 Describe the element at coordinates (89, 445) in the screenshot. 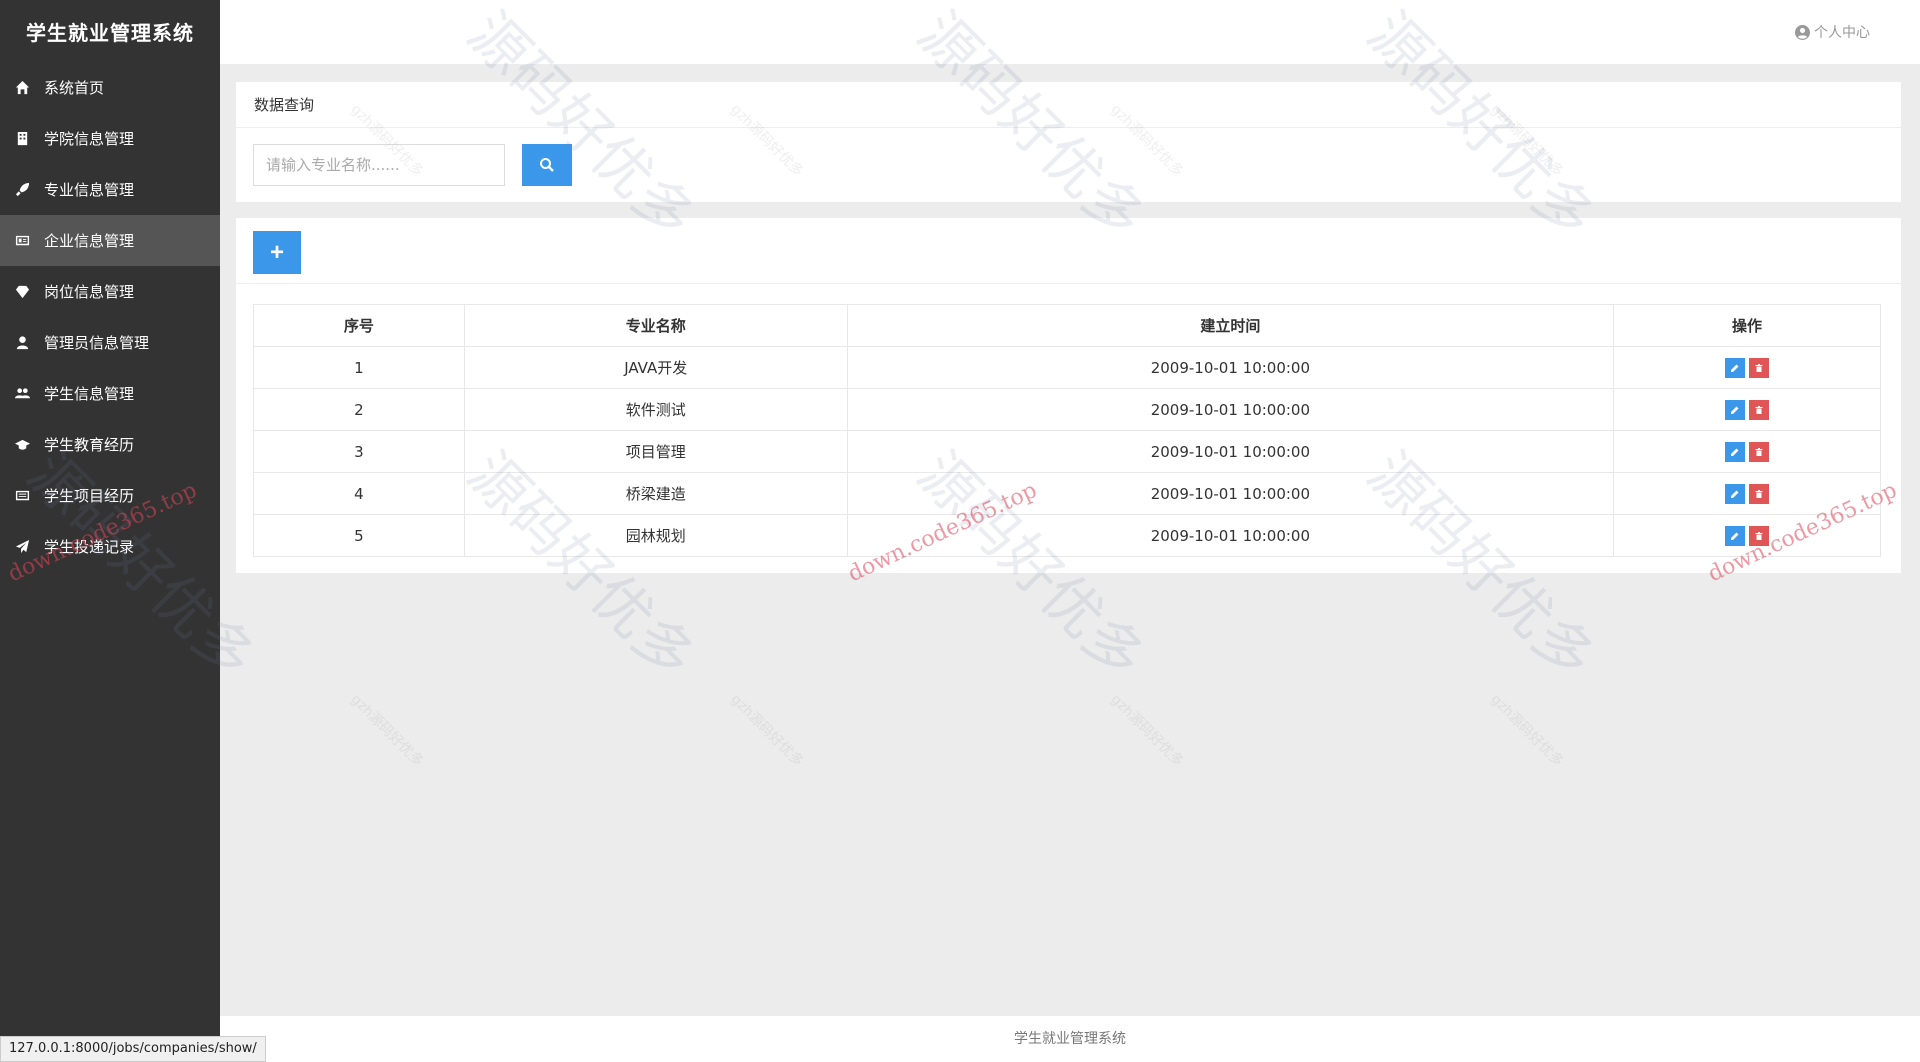

I see `sidebar-item-label: 学生教育经历` at that location.